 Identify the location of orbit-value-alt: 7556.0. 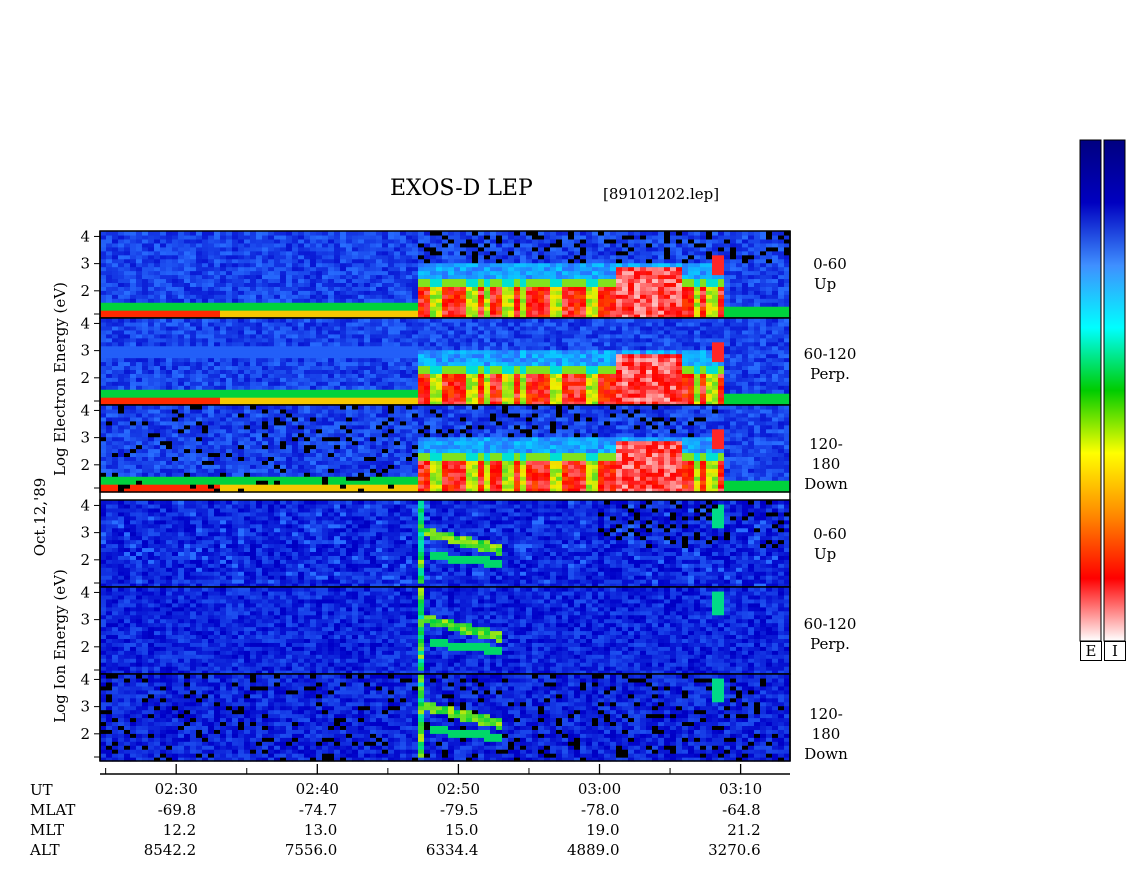
(311, 850).